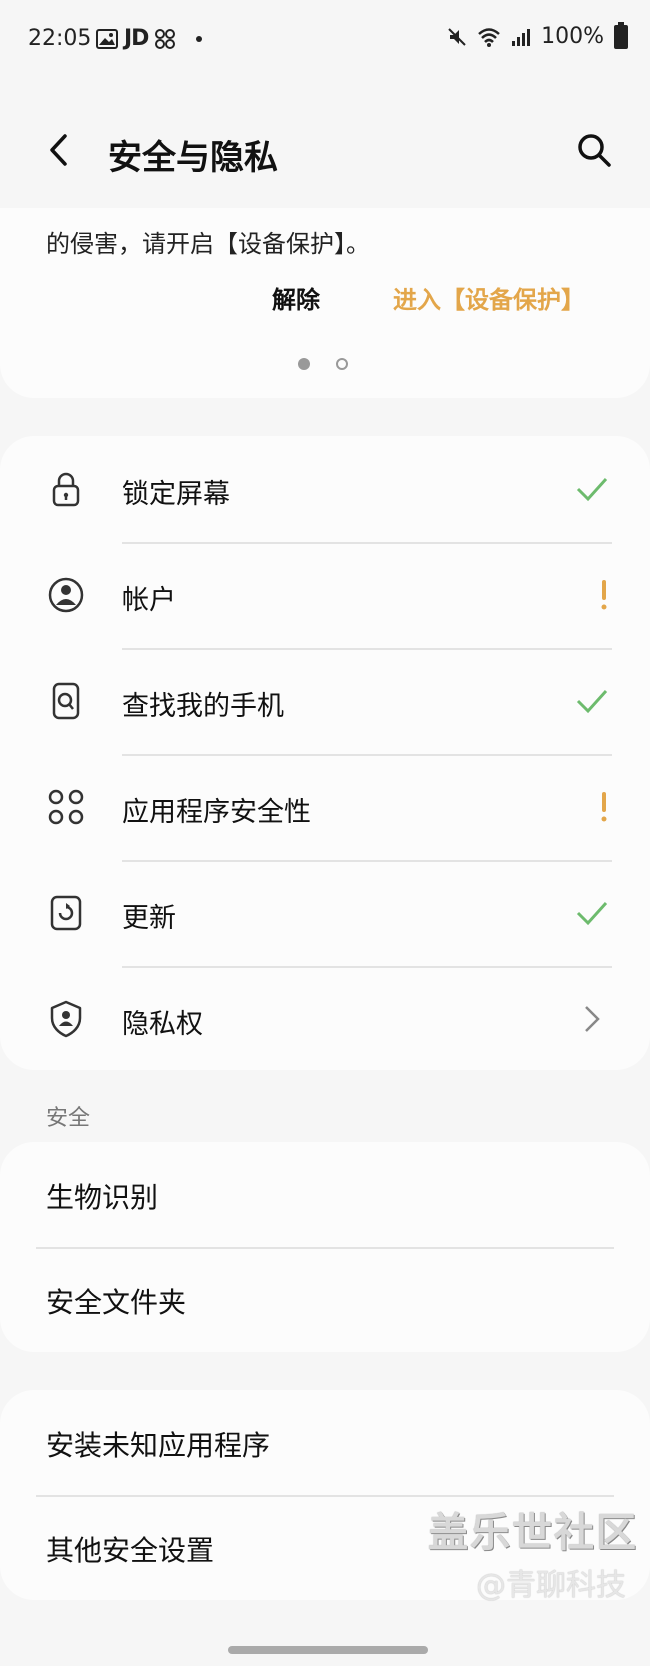 This screenshot has width=650, height=1666. I want to click on banner-text: 的侵害，请开启【设备保护】。, so click(208, 244).